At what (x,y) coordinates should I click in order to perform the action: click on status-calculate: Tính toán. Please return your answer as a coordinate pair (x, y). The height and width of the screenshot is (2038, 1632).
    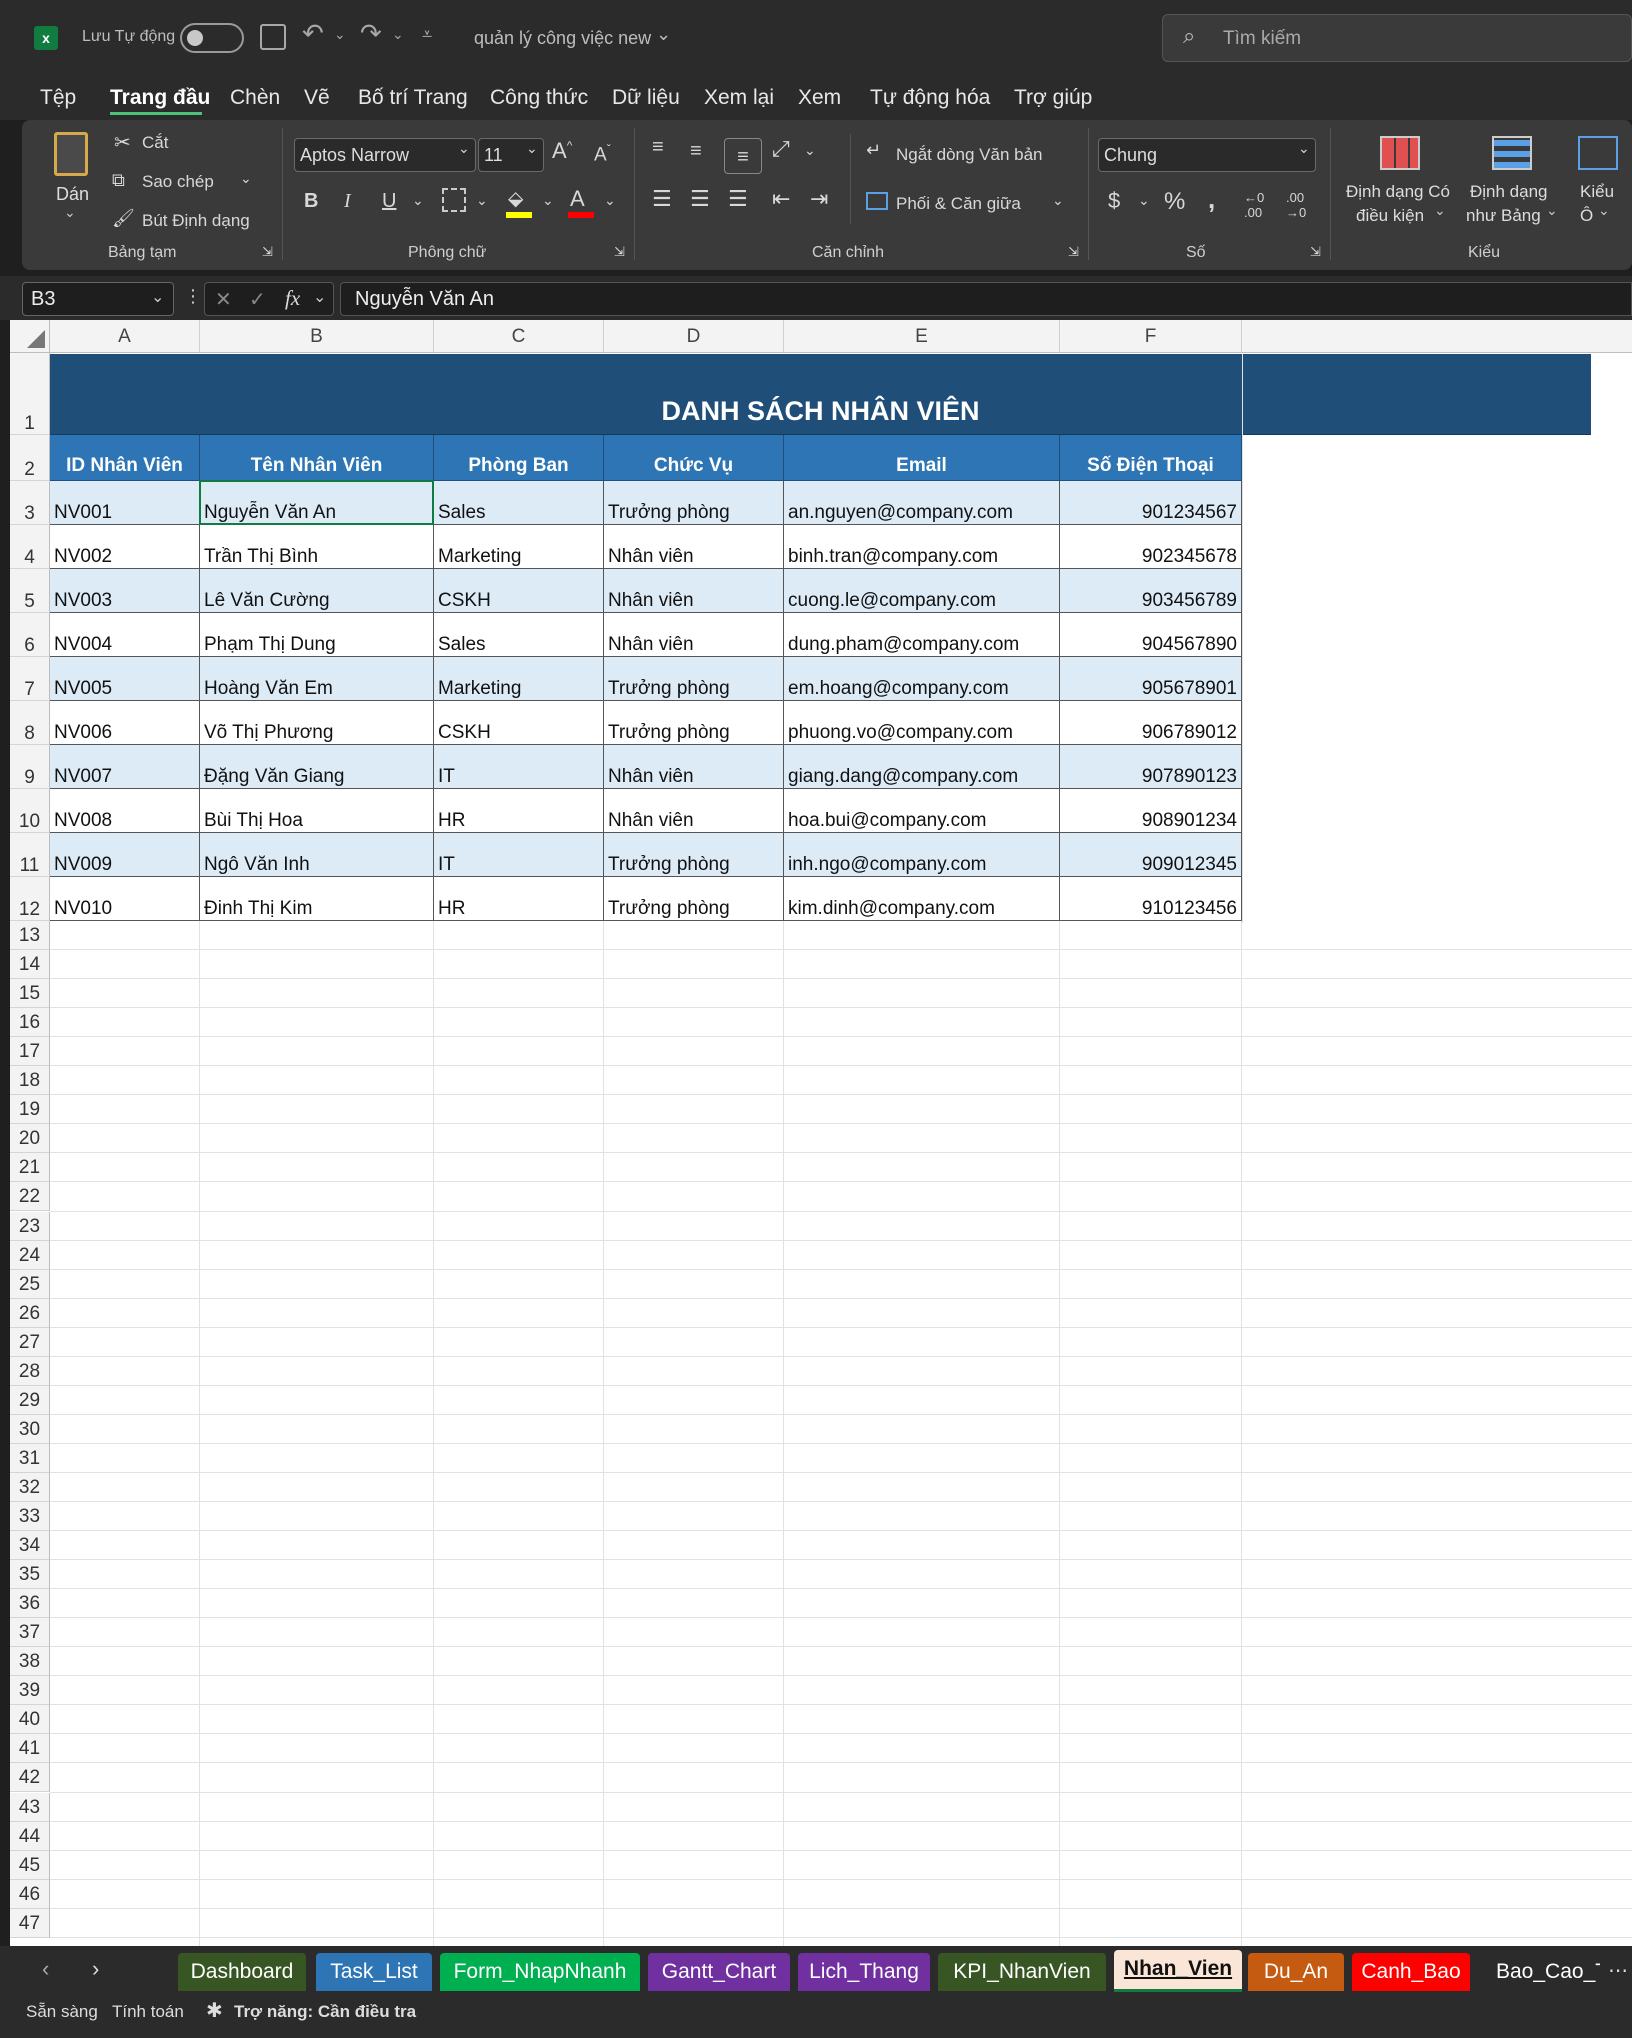
    Looking at the image, I should click on (148, 2012).